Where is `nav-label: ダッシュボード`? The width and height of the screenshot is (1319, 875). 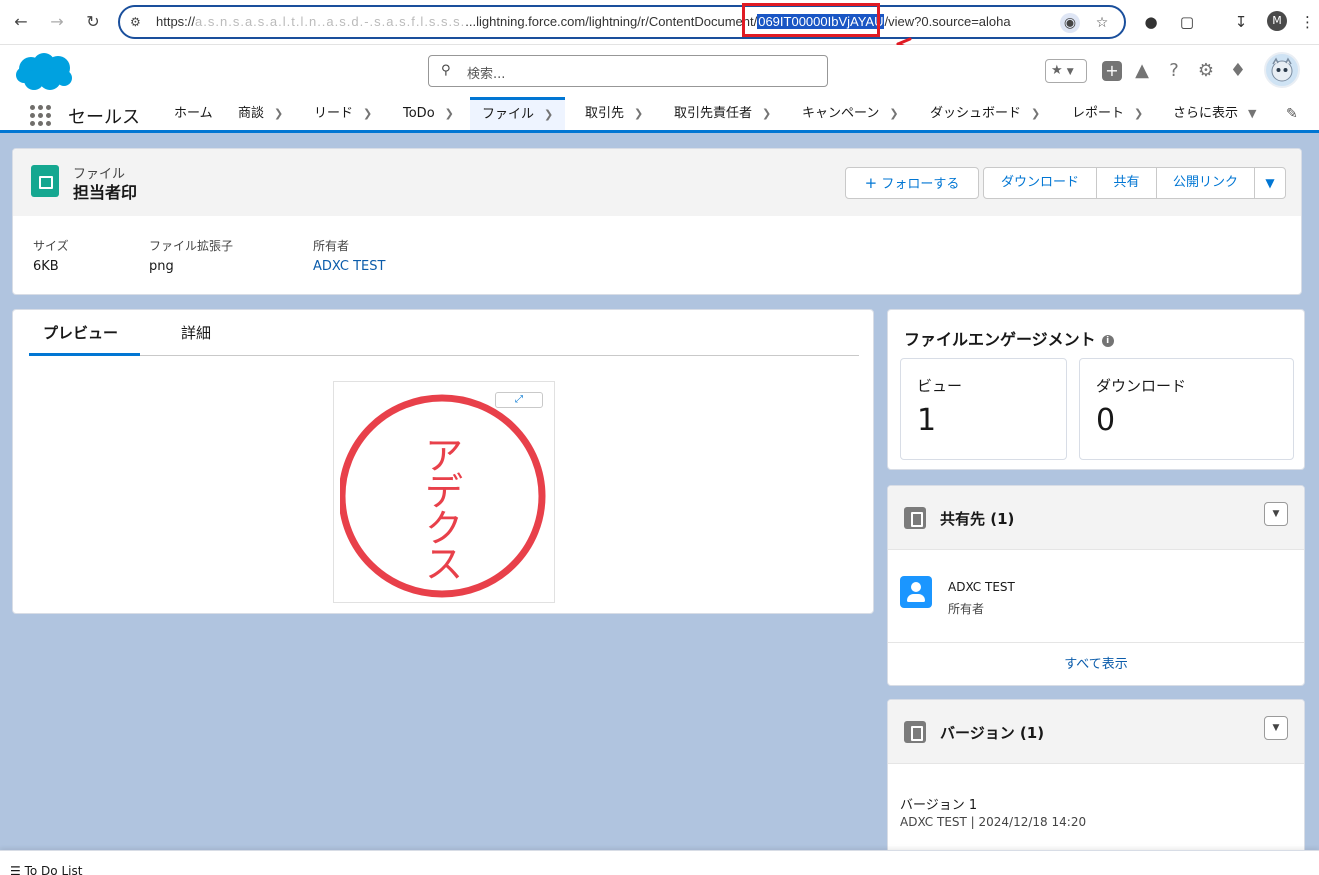
nav-label: ダッシュボード is located at coordinates (976, 113).